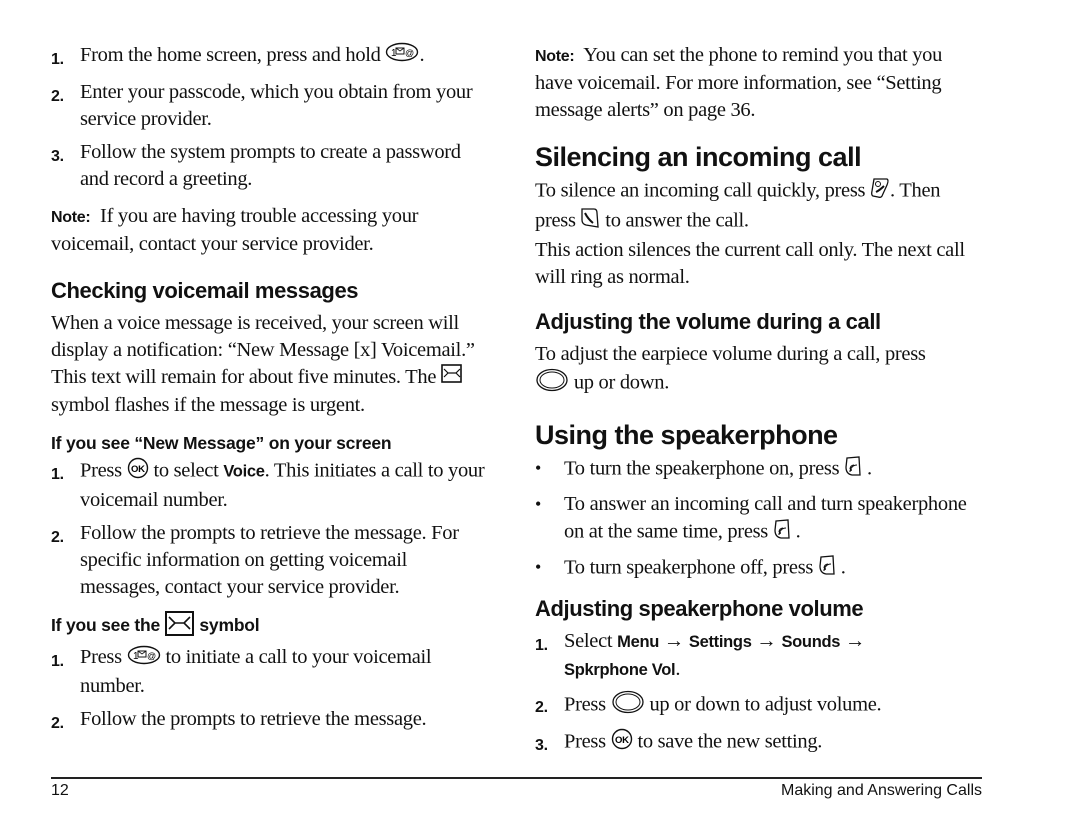  I want to click on list-item: 3. Press OK to save the new setting., so click(757, 743).